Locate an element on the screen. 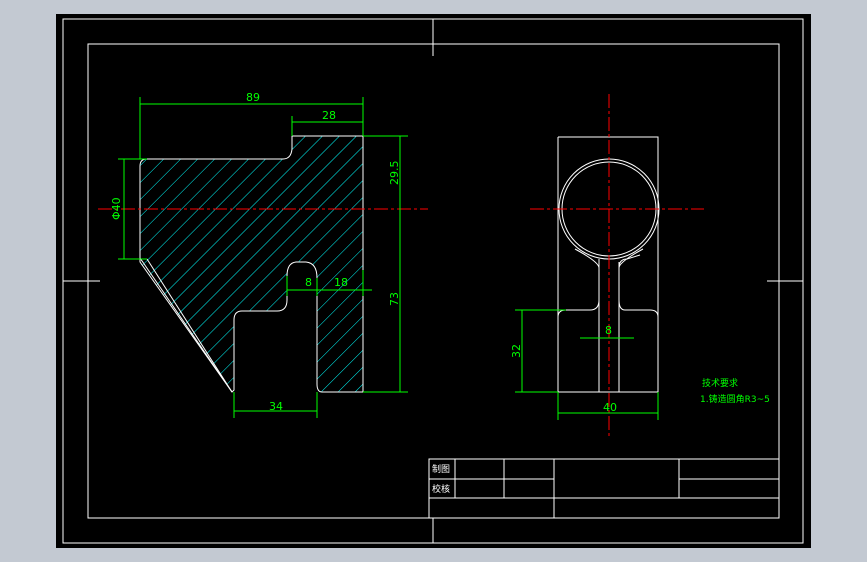 The height and width of the screenshot is (562, 867). title-block-drawn-by: 制图 is located at coordinates (441, 469).